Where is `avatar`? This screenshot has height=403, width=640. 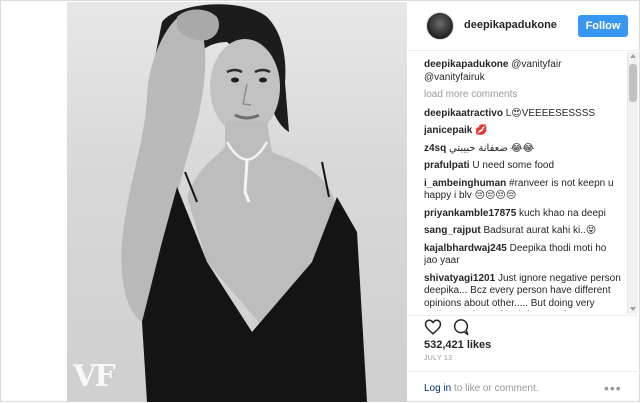 avatar is located at coordinates (440, 26).